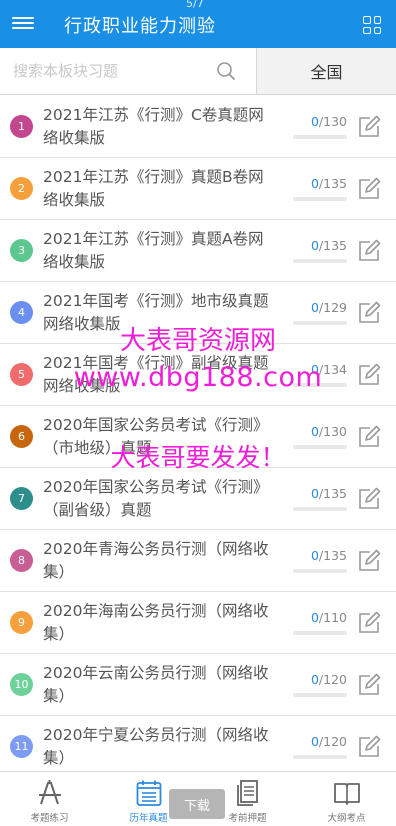 The image size is (396, 826). I want to click on item-number-badge: 10, so click(21, 684).